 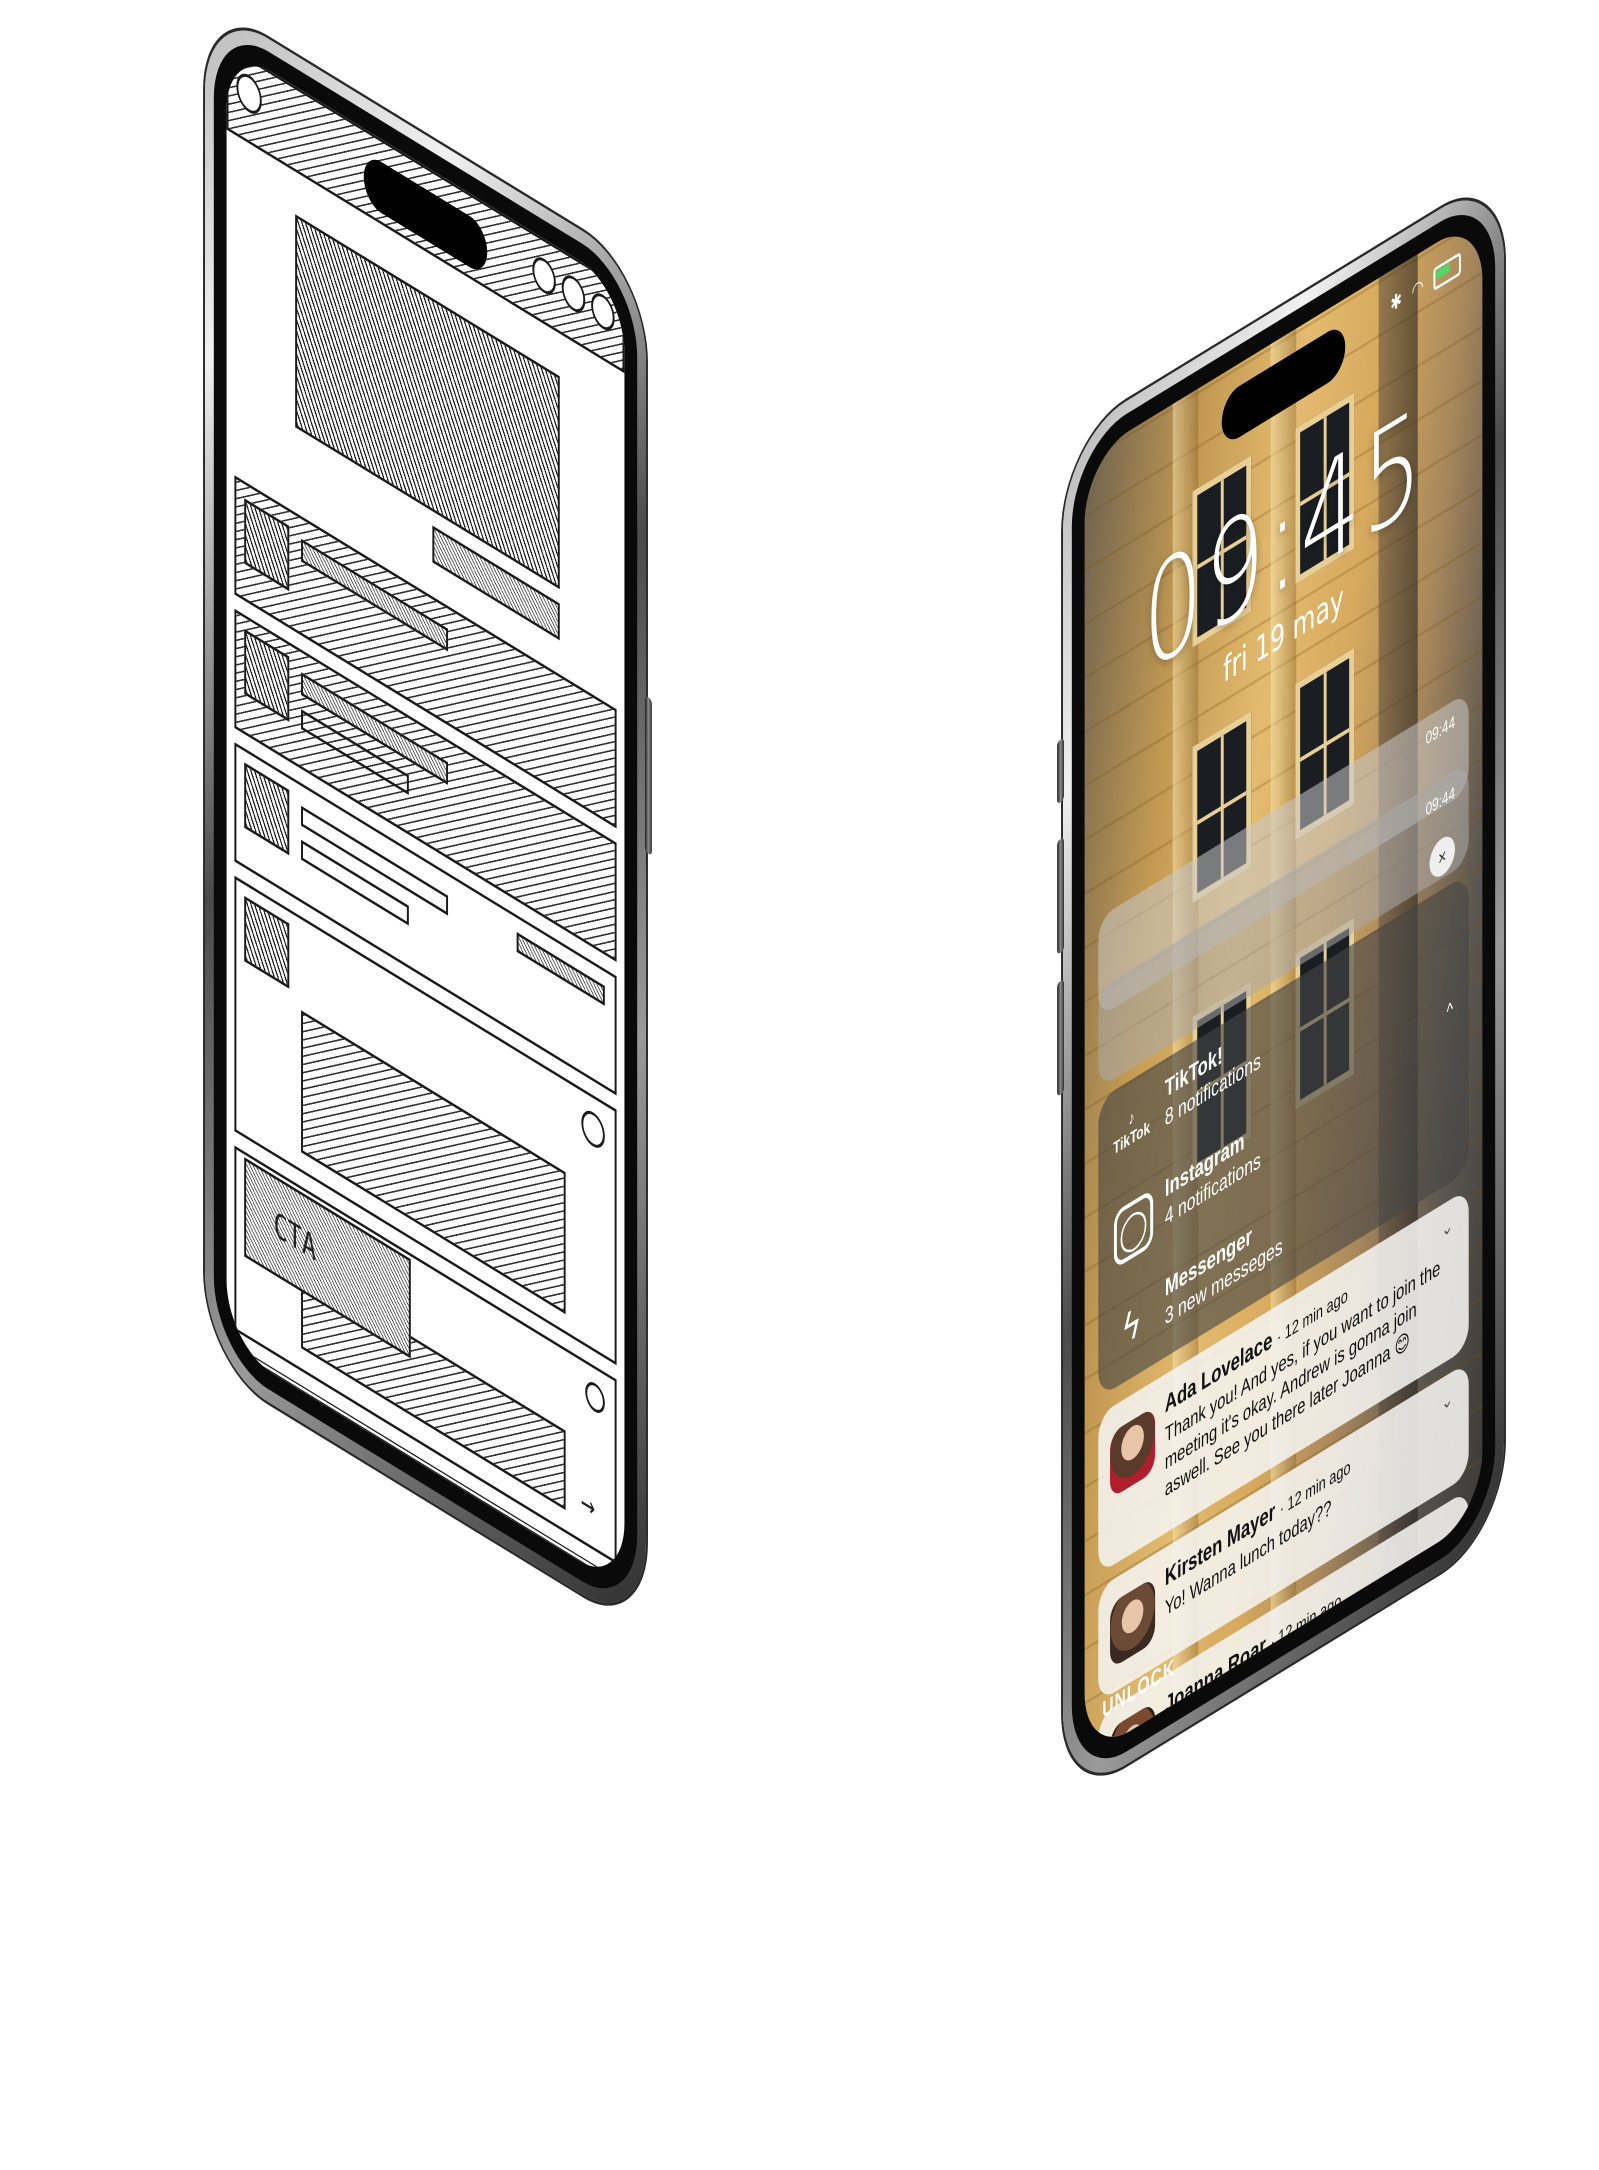 I want to click on battery-icon, so click(x=1447, y=271).